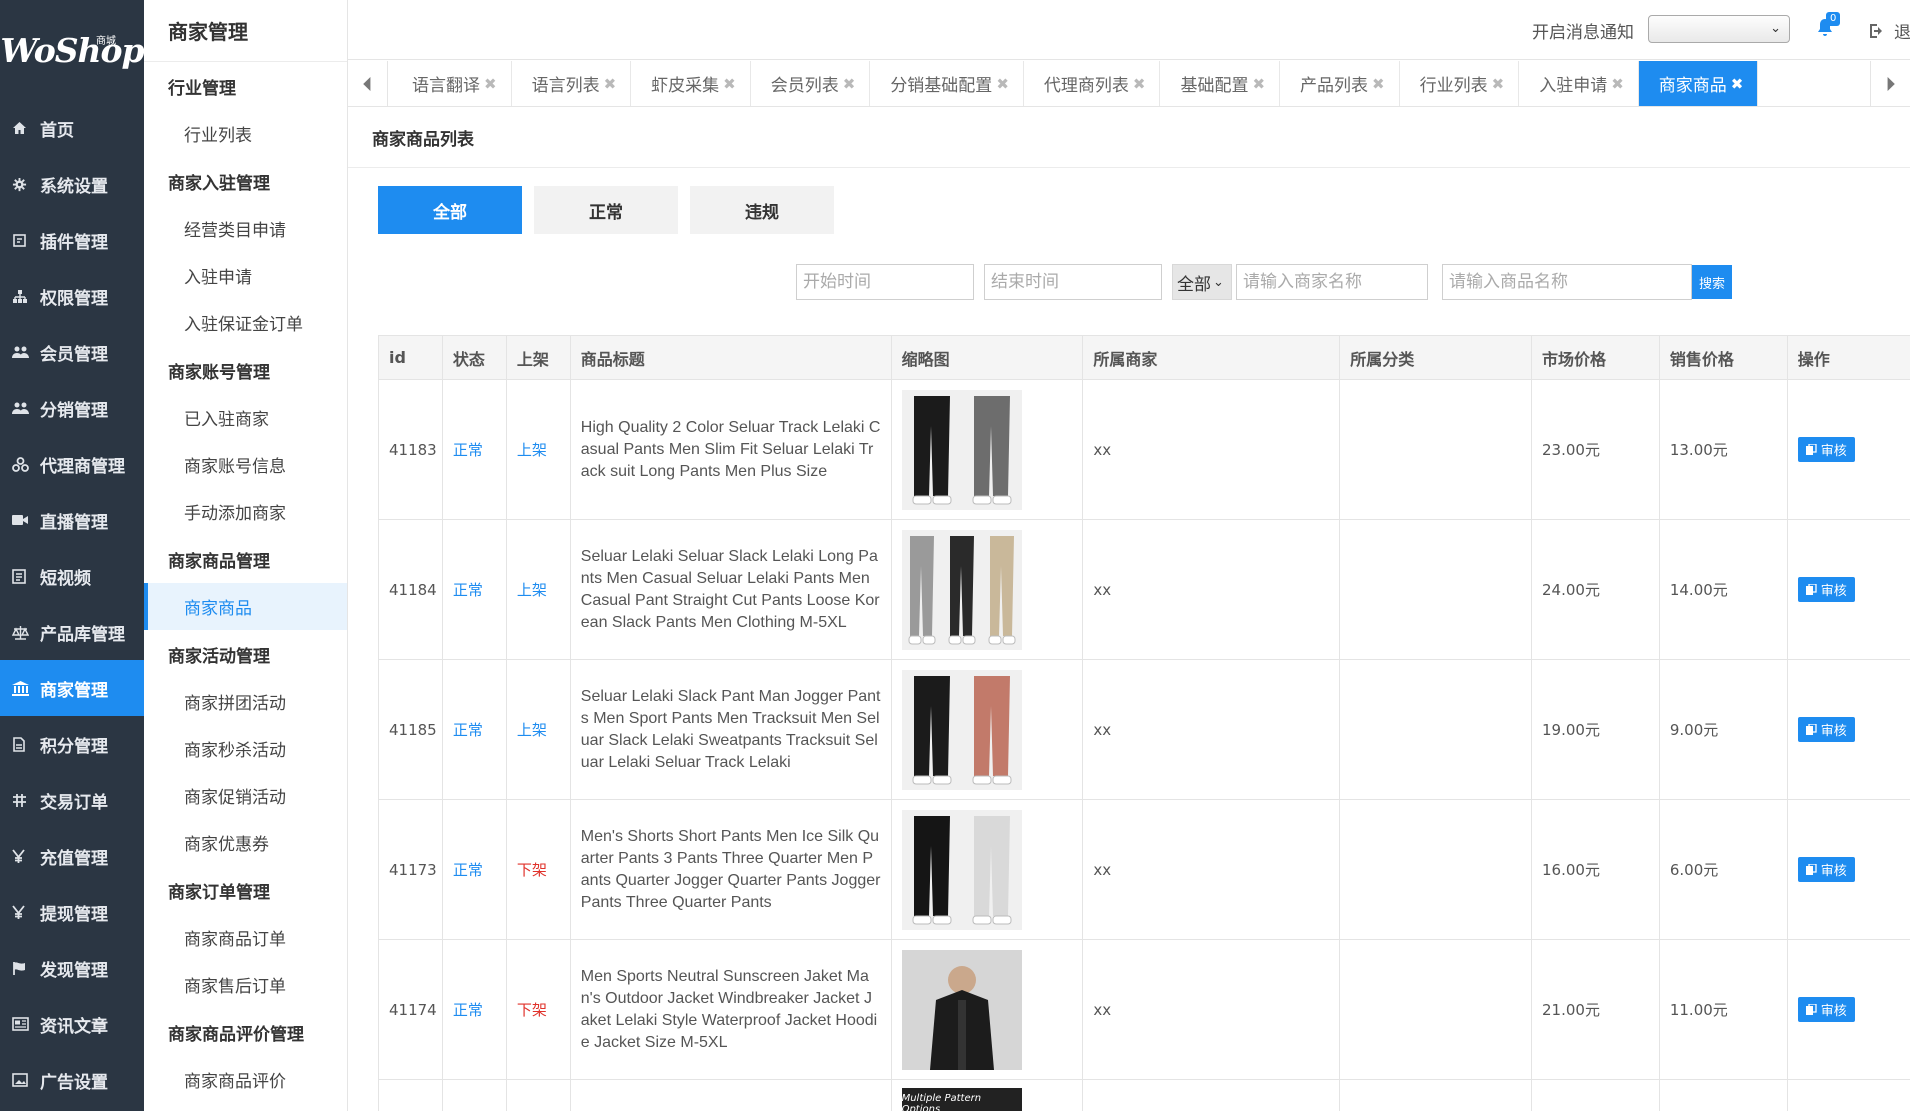 This screenshot has width=1910, height=1111. What do you see at coordinates (245, 322) in the screenshot?
I see `submenu-item: 入驻保证金订单` at bounding box center [245, 322].